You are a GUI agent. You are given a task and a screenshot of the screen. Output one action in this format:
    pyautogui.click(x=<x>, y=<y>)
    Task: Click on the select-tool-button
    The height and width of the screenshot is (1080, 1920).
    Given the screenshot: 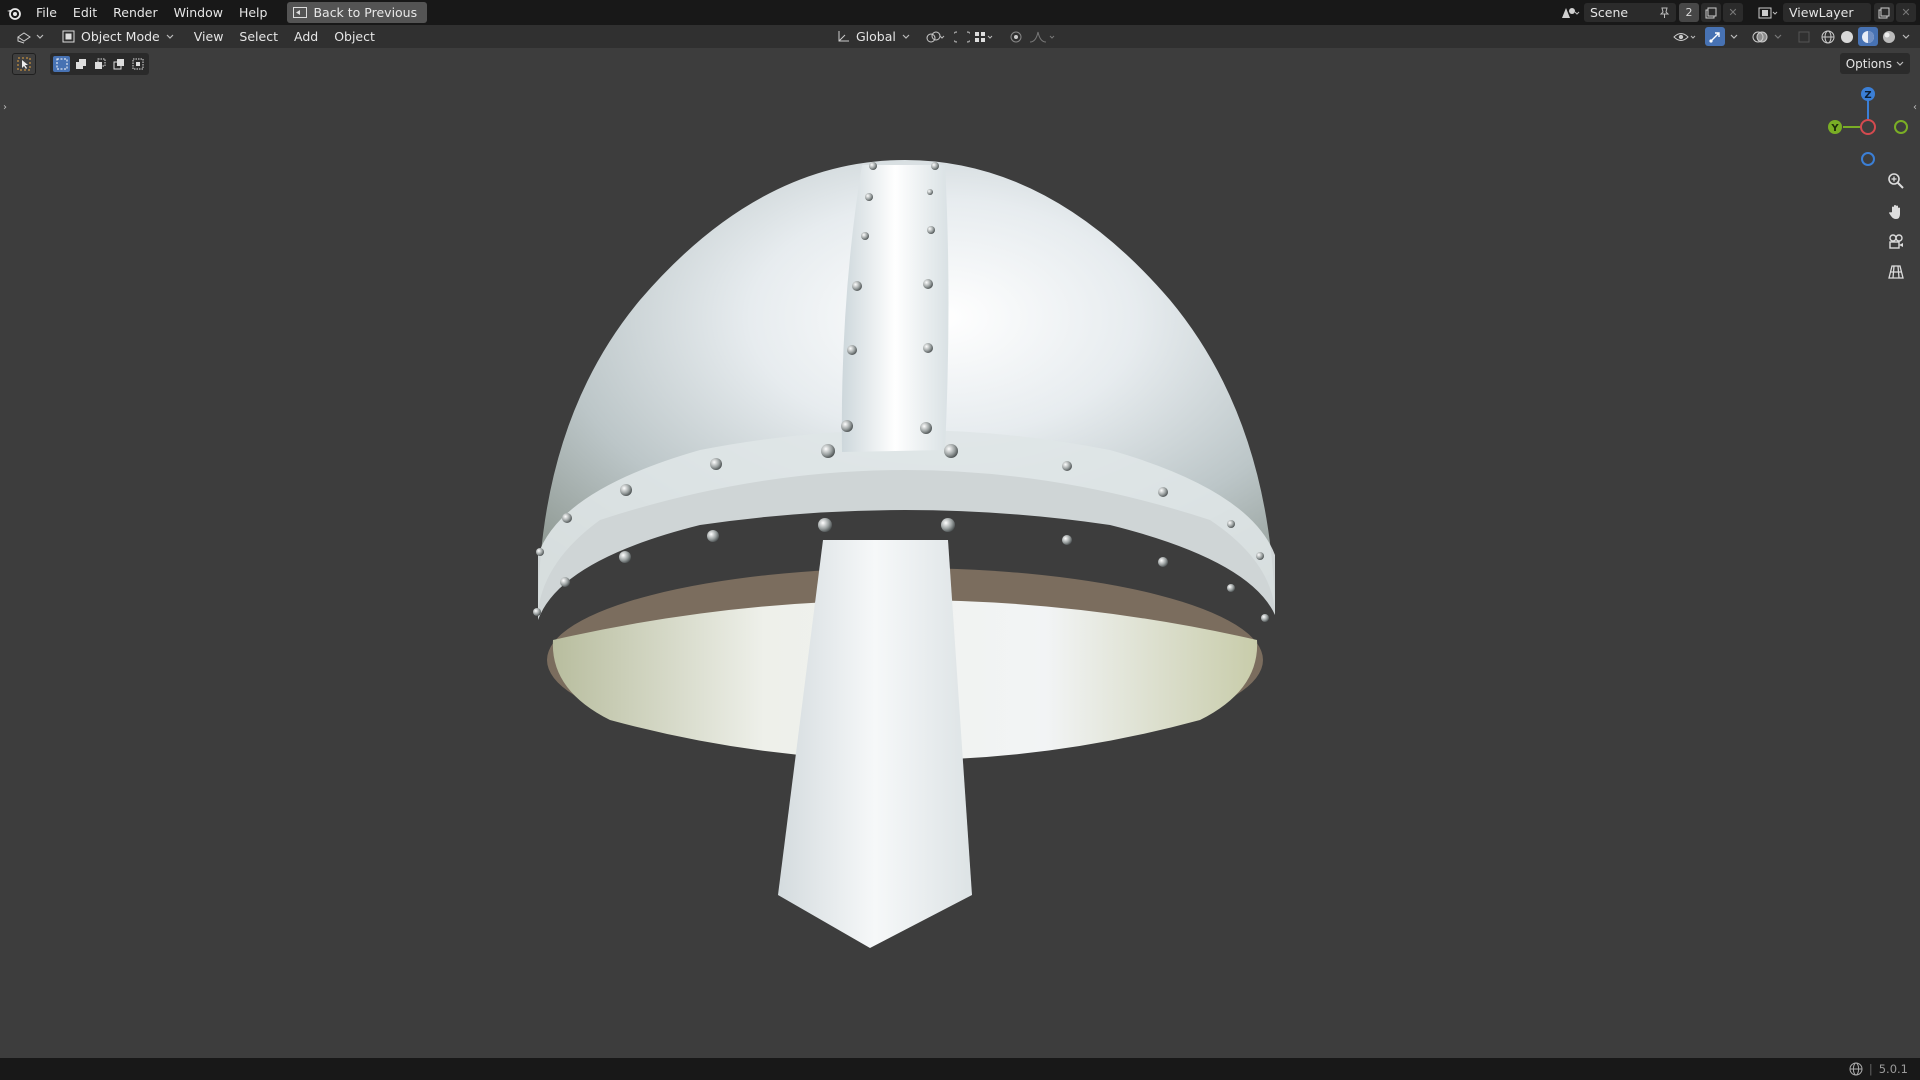 What is the action you would take?
    pyautogui.click(x=24, y=64)
    